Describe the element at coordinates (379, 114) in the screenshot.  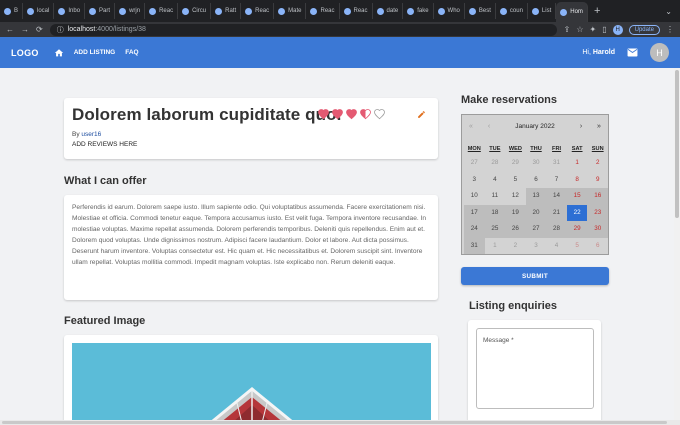
I see `heart-empty-icon` at that location.